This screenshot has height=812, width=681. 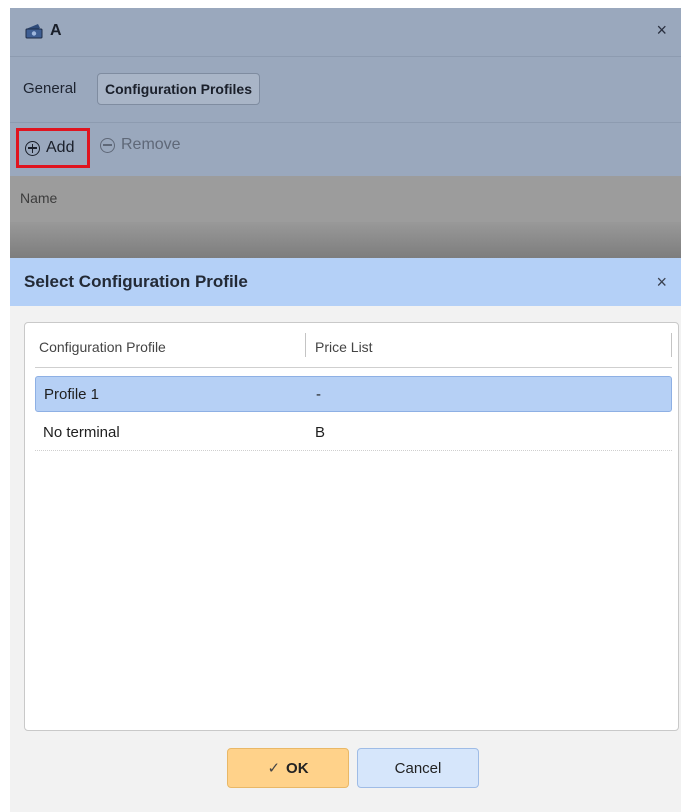 What do you see at coordinates (136, 281) in the screenshot?
I see `dialog-title: Select Configuration Profile` at bounding box center [136, 281].